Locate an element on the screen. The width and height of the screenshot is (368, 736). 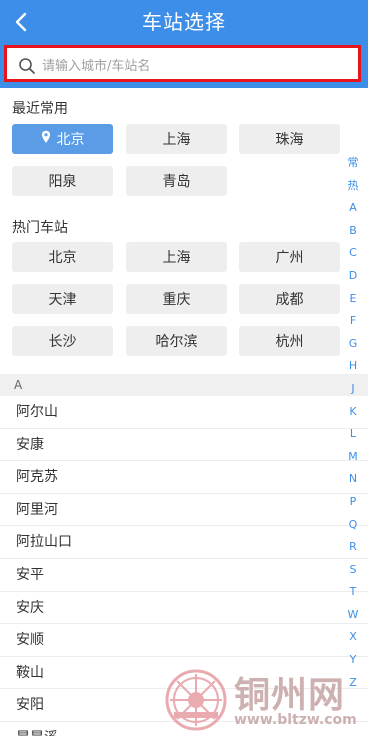
station-item: 阿里河 is located at coordinates (184, 510).